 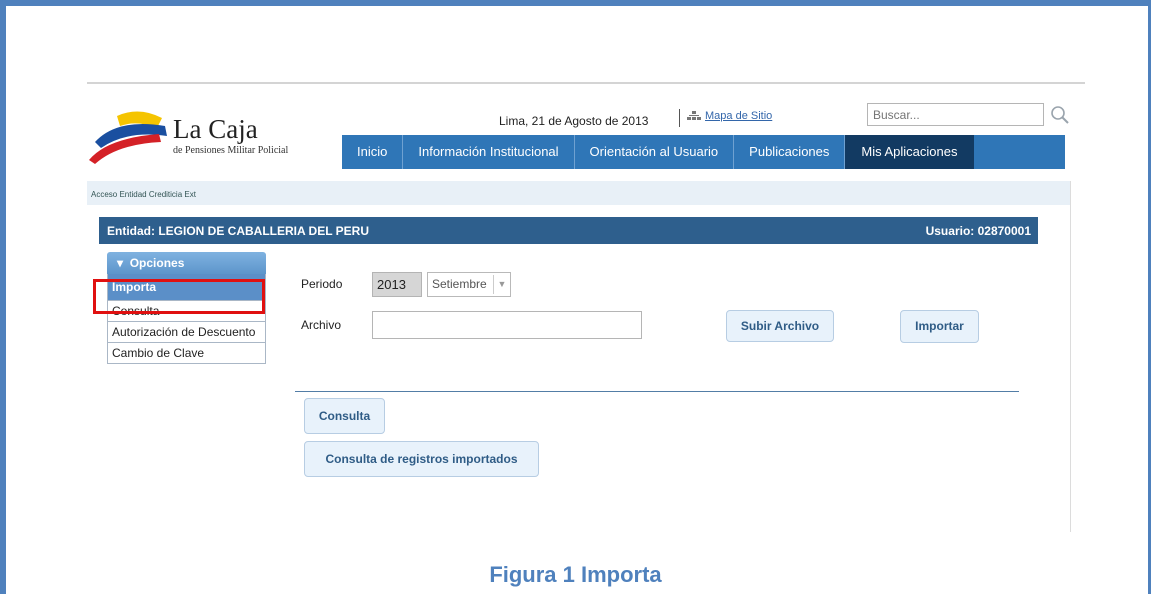 I want to click on menu-item-importa: Importa, so click(x=186, y=287).